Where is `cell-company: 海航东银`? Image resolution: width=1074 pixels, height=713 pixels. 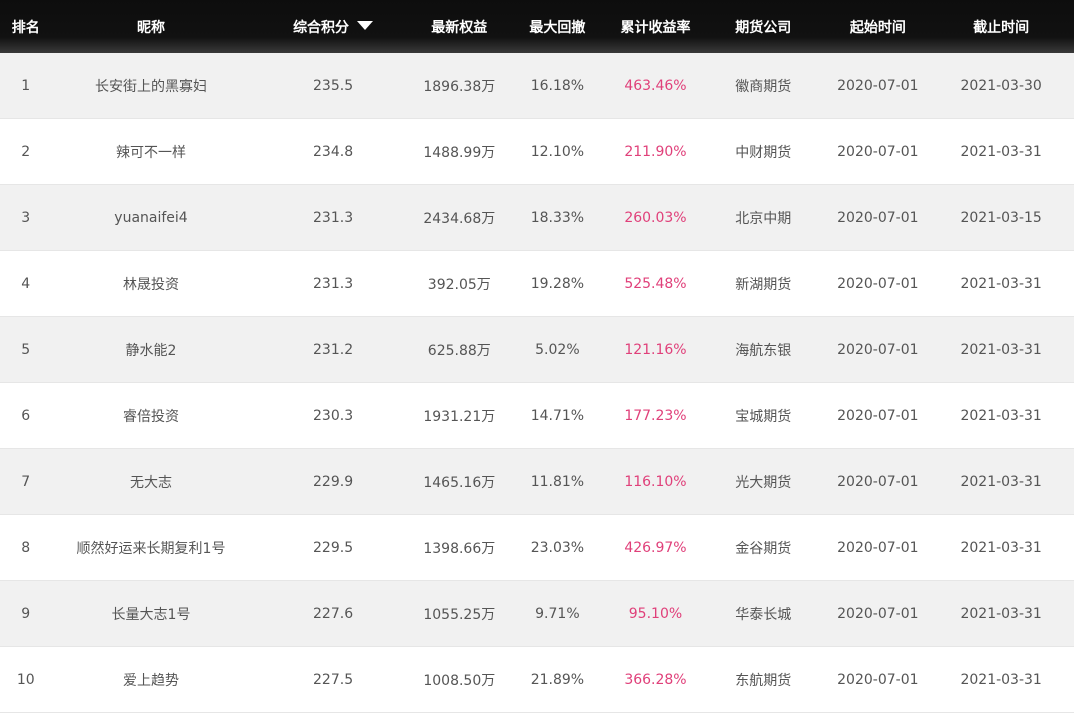
cell-company: 海航东银 is located at coordinates (763, 350).